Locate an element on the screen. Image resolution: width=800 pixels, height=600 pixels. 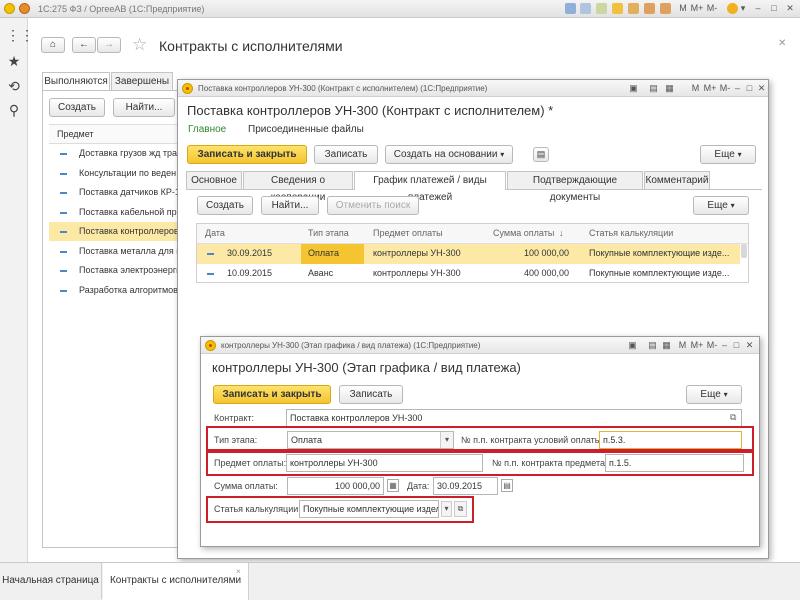
tab-cooperation: Сведения о кооперации is located at coordinates (298, 187).